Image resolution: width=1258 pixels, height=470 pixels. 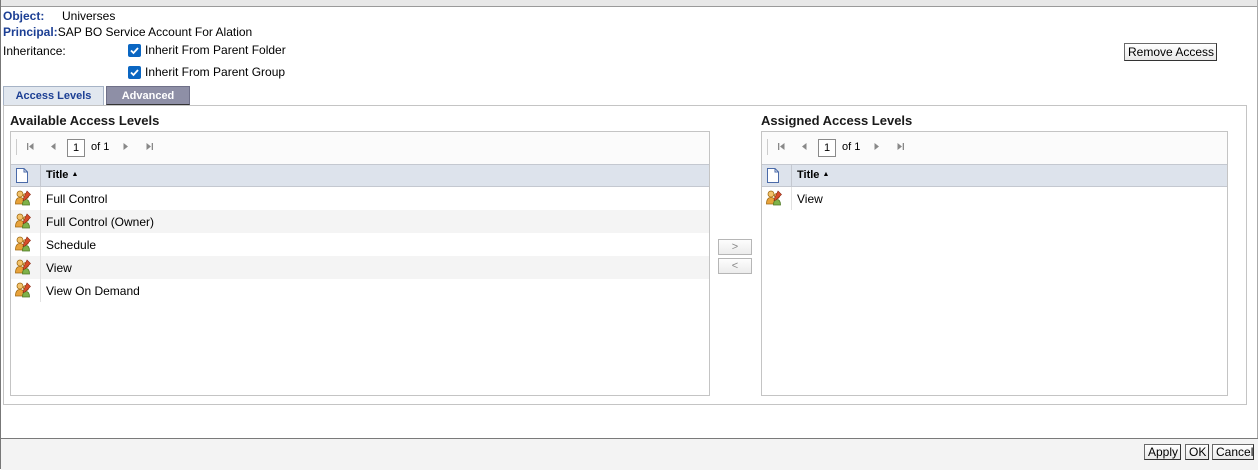 What do you see at coordinates (837, 120) in the screenshot?
I see `assigned-access-levels-title: Assigned Access Levels` at bounding box center [837, 120].